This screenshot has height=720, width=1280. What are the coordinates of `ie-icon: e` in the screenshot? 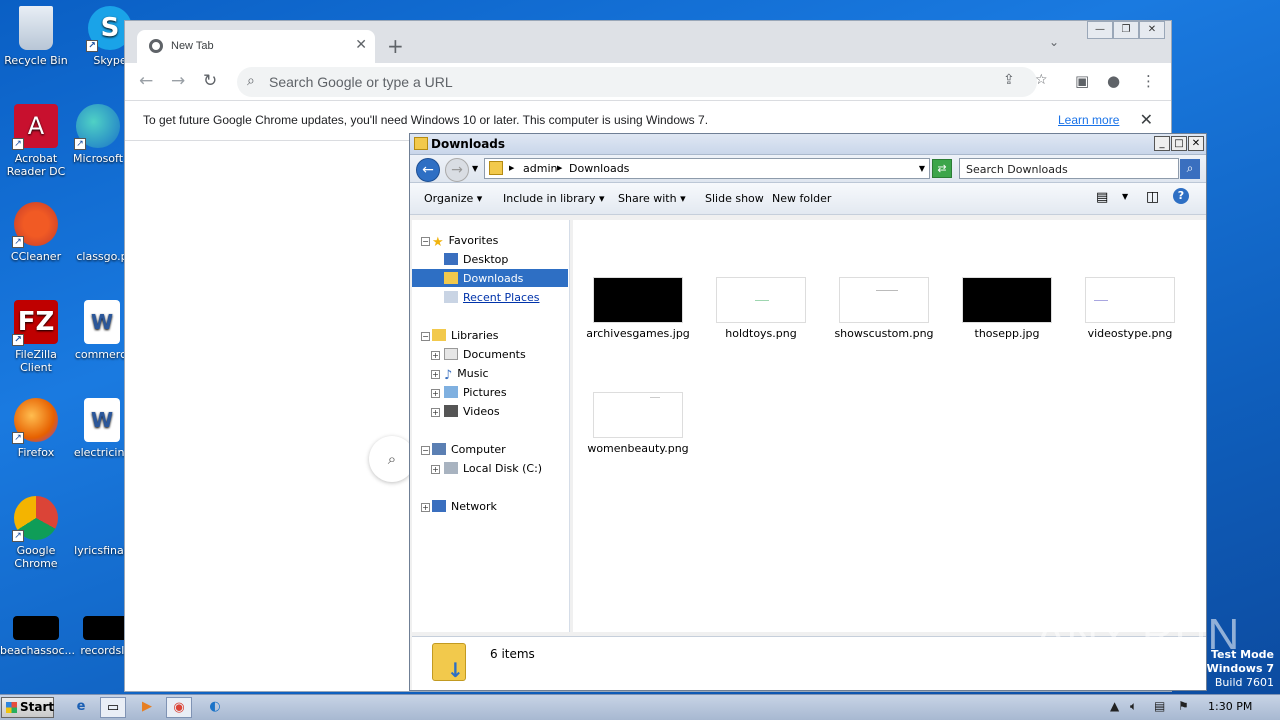 It's located at (81, 707).